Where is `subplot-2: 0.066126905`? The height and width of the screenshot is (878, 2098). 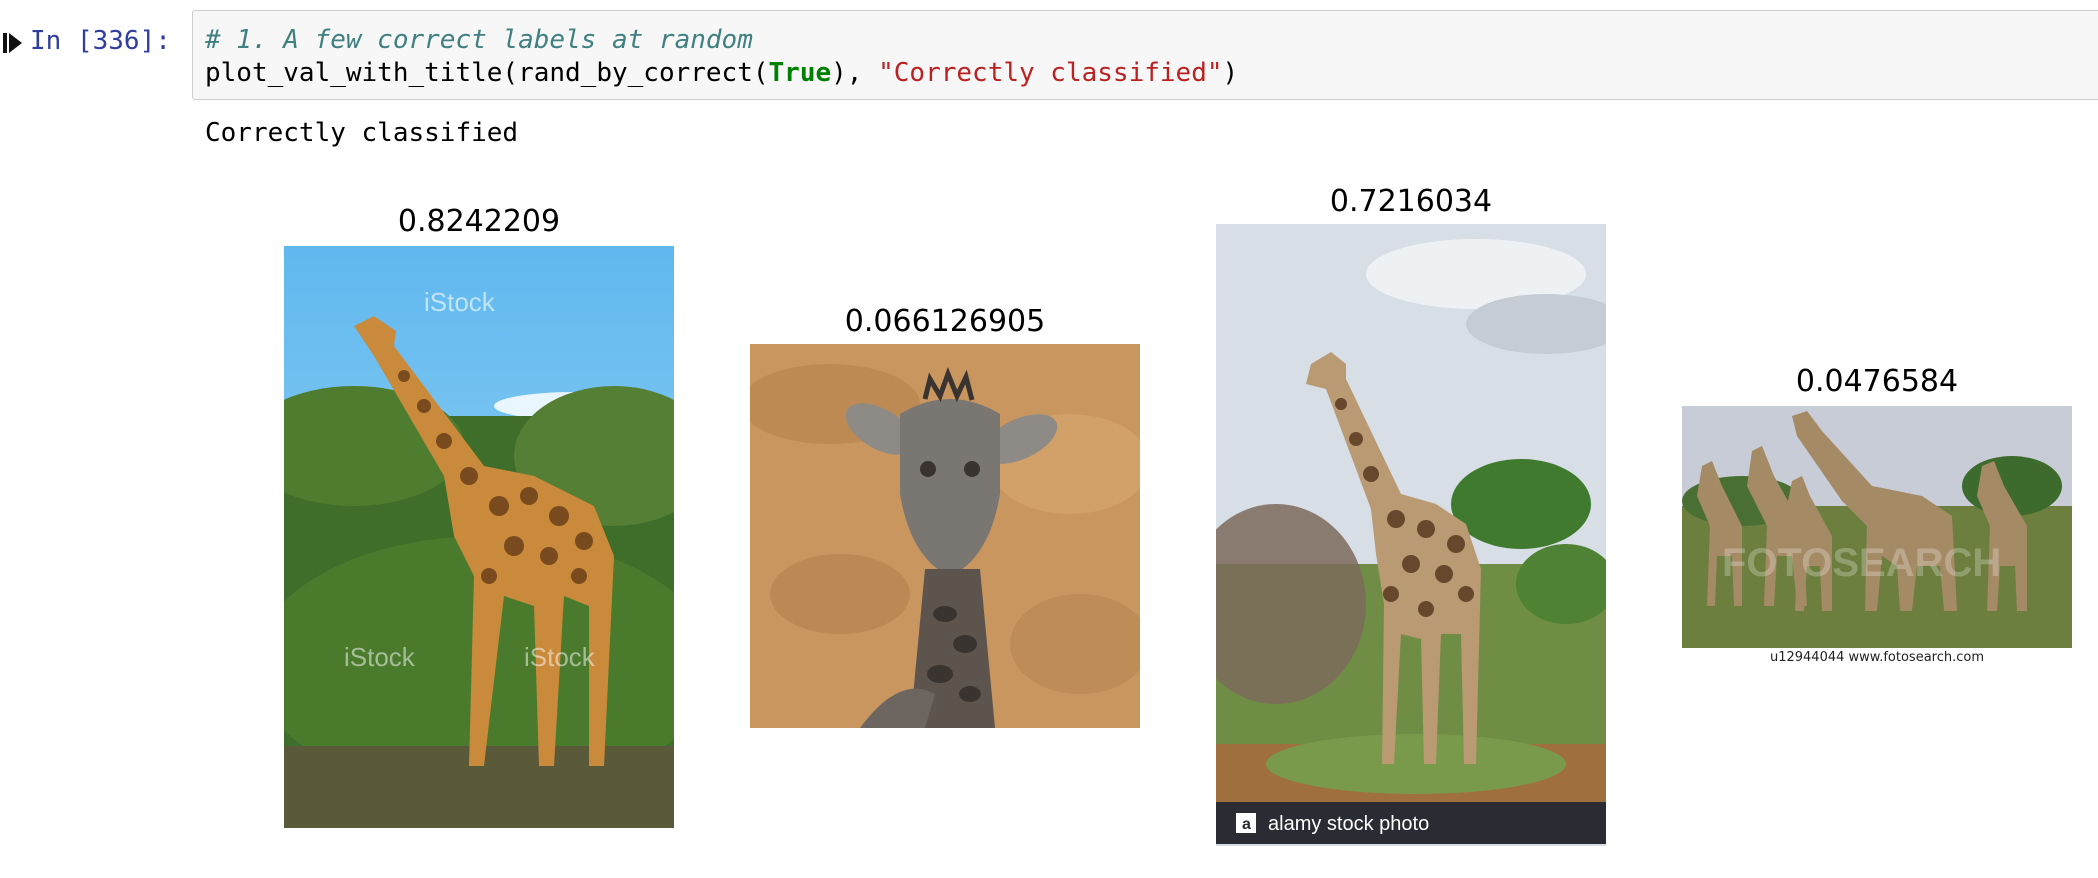
subplot-2: 0.066126905 is located at coordinates (945, 515).